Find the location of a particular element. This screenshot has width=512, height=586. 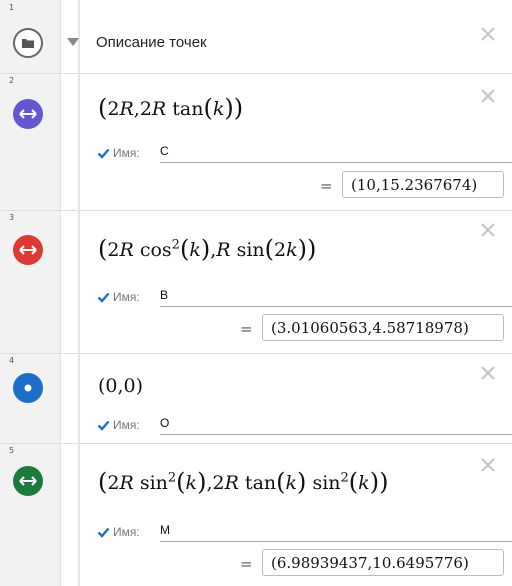

formula: (2R,2R tan(k)) is located at coordinates (171, 108).